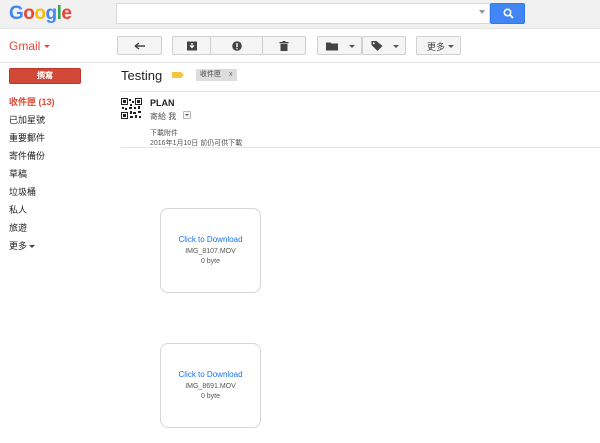 This screenshot has height=443, width=600. Describe the element at coordinates (27, 155) in the screenshot. I see `sidebar-item-sent: 寄件備份` at that location.